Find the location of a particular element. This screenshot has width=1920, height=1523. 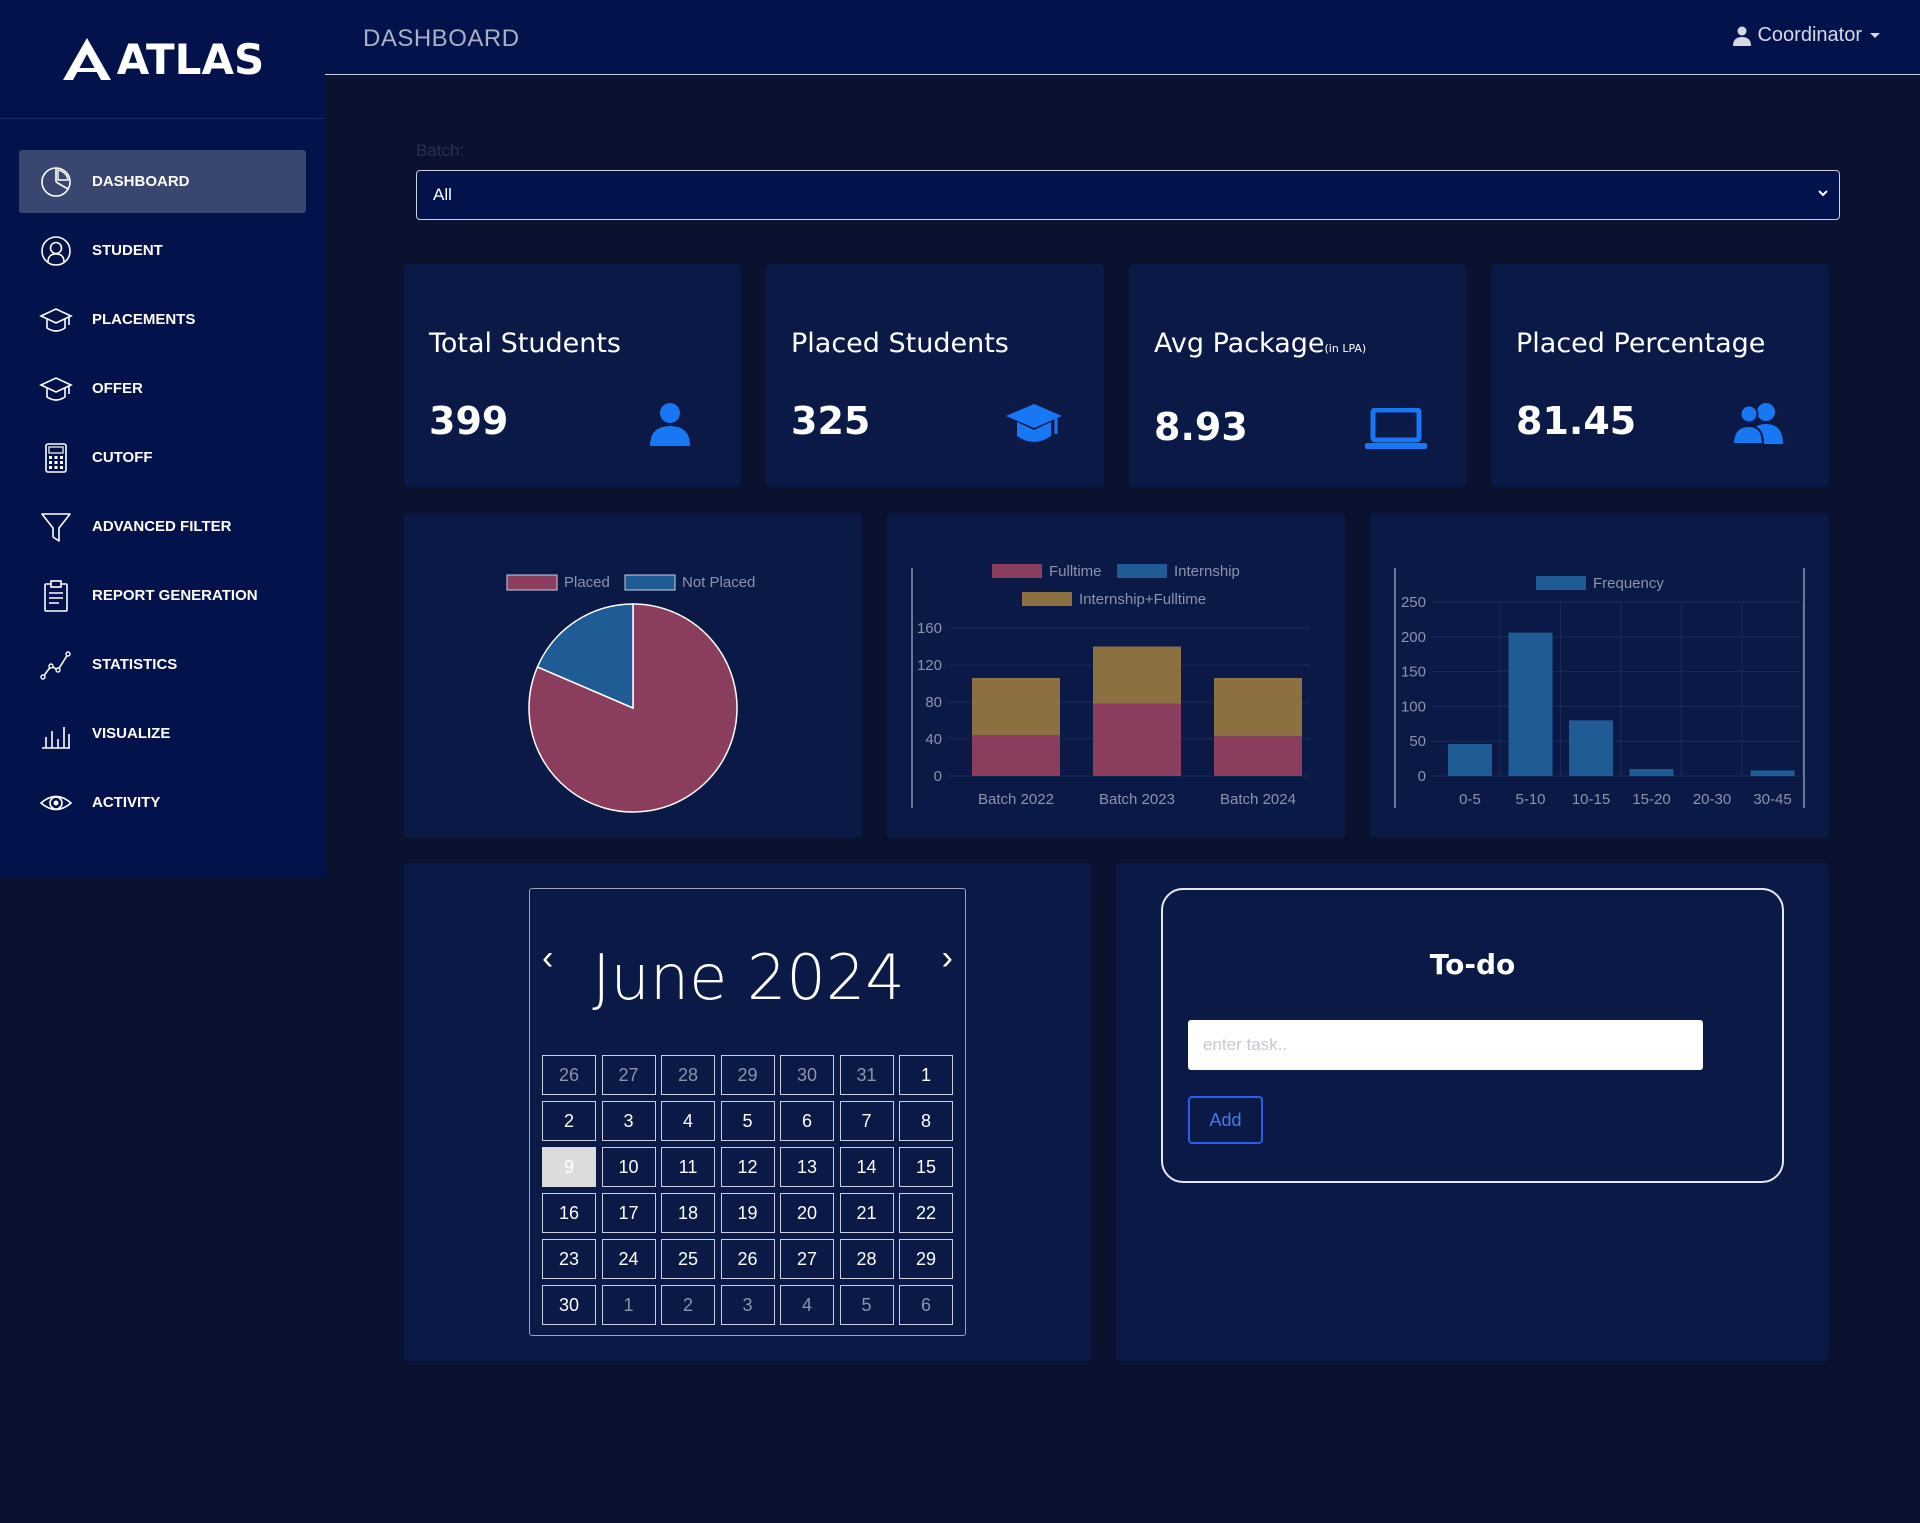

sidebar-item-activity: ACTIVITY is located at coordinates (162, 802).